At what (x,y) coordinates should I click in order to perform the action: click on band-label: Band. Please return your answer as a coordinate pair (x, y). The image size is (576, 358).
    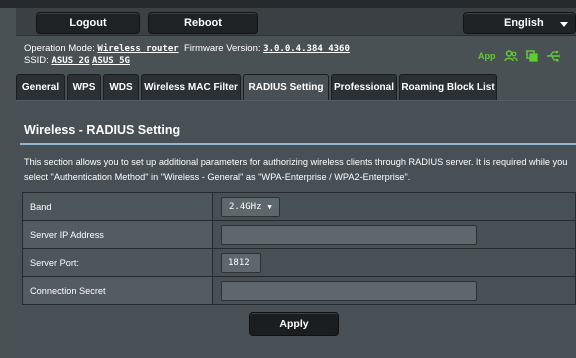
    Looking at the image, I should click on (117, 206).